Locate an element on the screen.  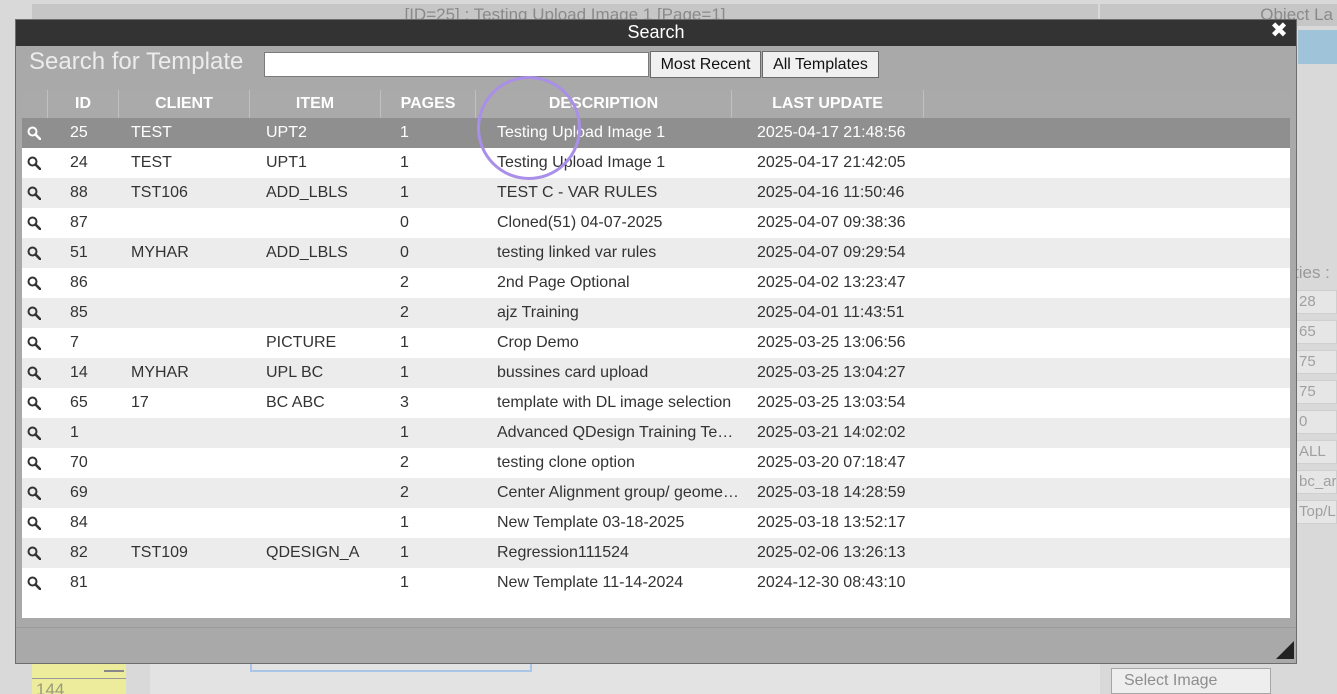
cell-id: 88 is located at coordinates (79, 192).